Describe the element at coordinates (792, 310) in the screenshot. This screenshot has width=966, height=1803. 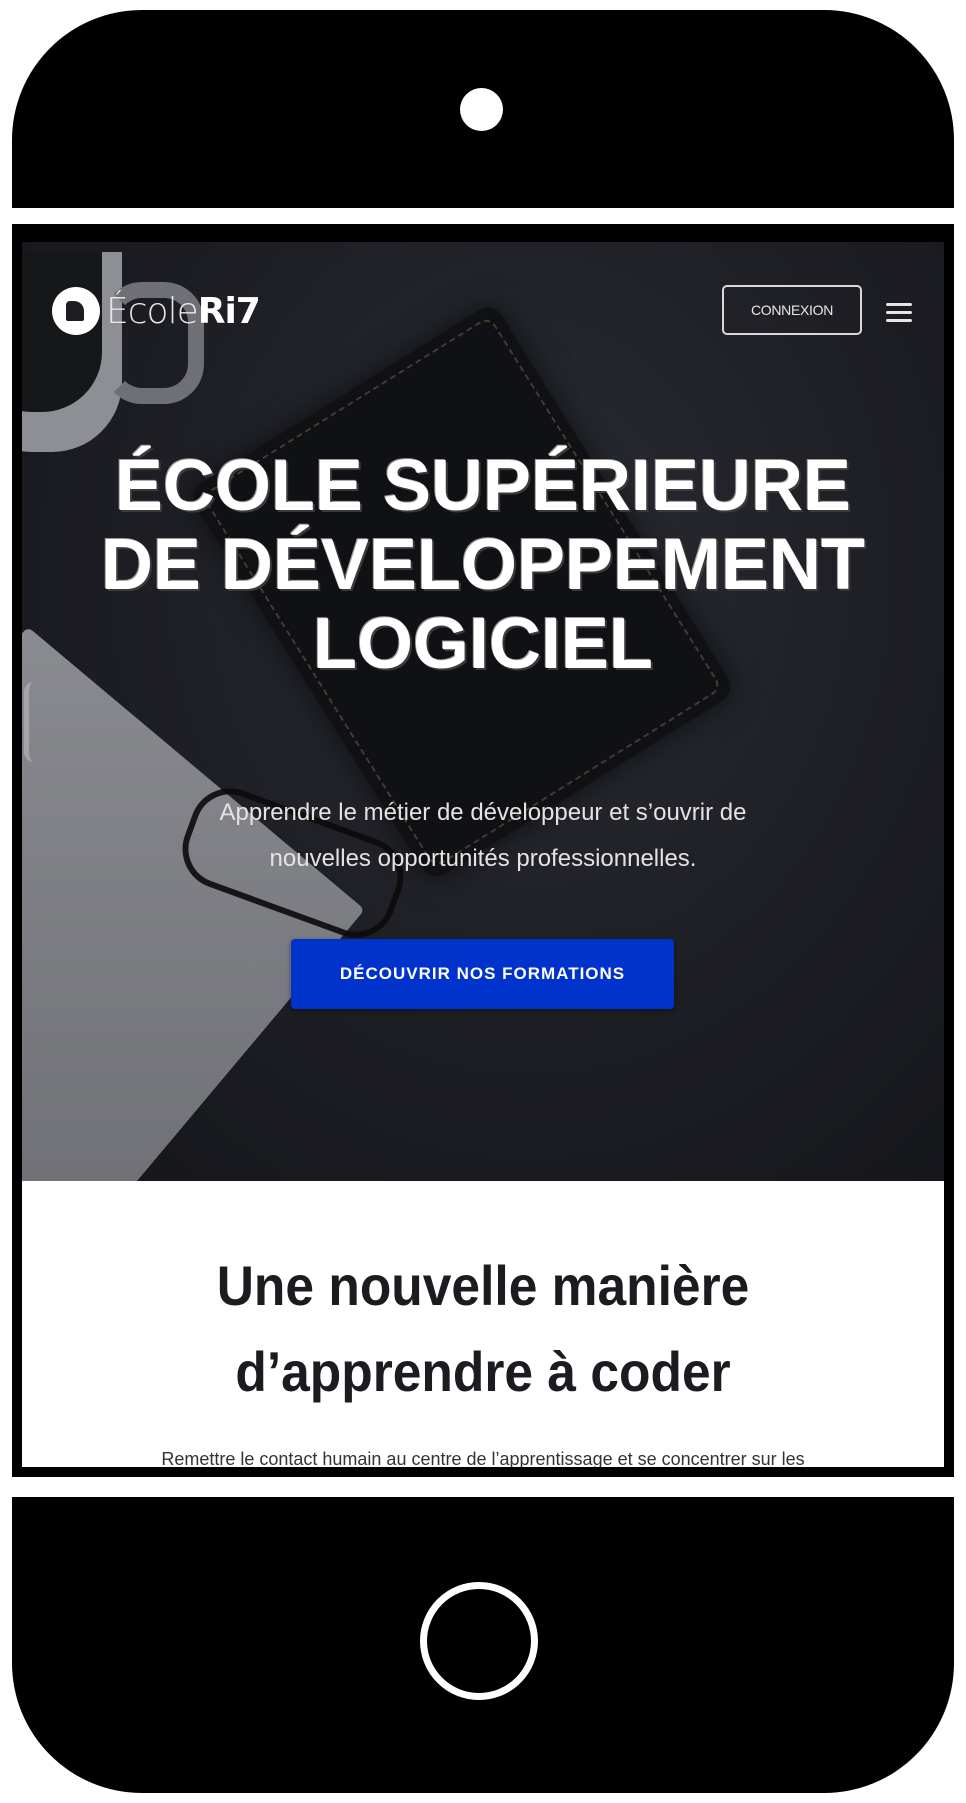
I see `login-button: CONNEXION` at that location.